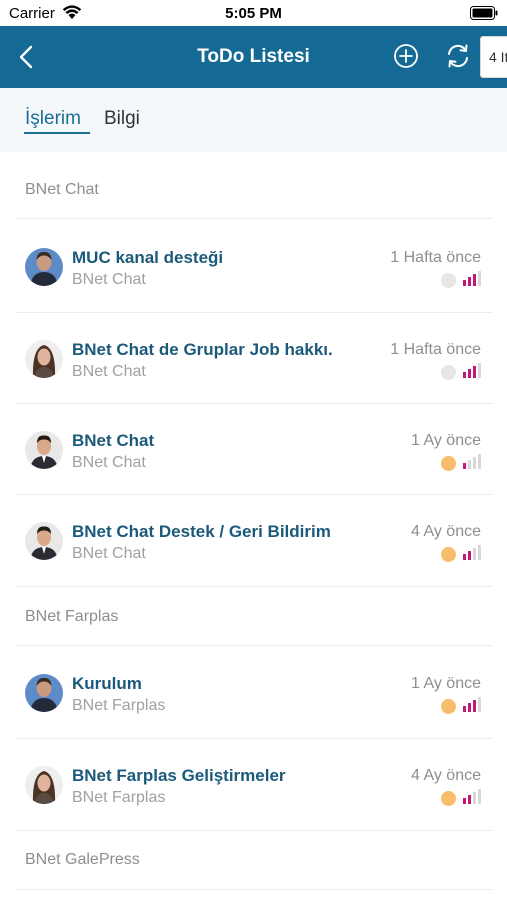  Describe the element at coordinates (122, 119) in the screenshot. I see `tab-bilgi: Bilgi` at that location.